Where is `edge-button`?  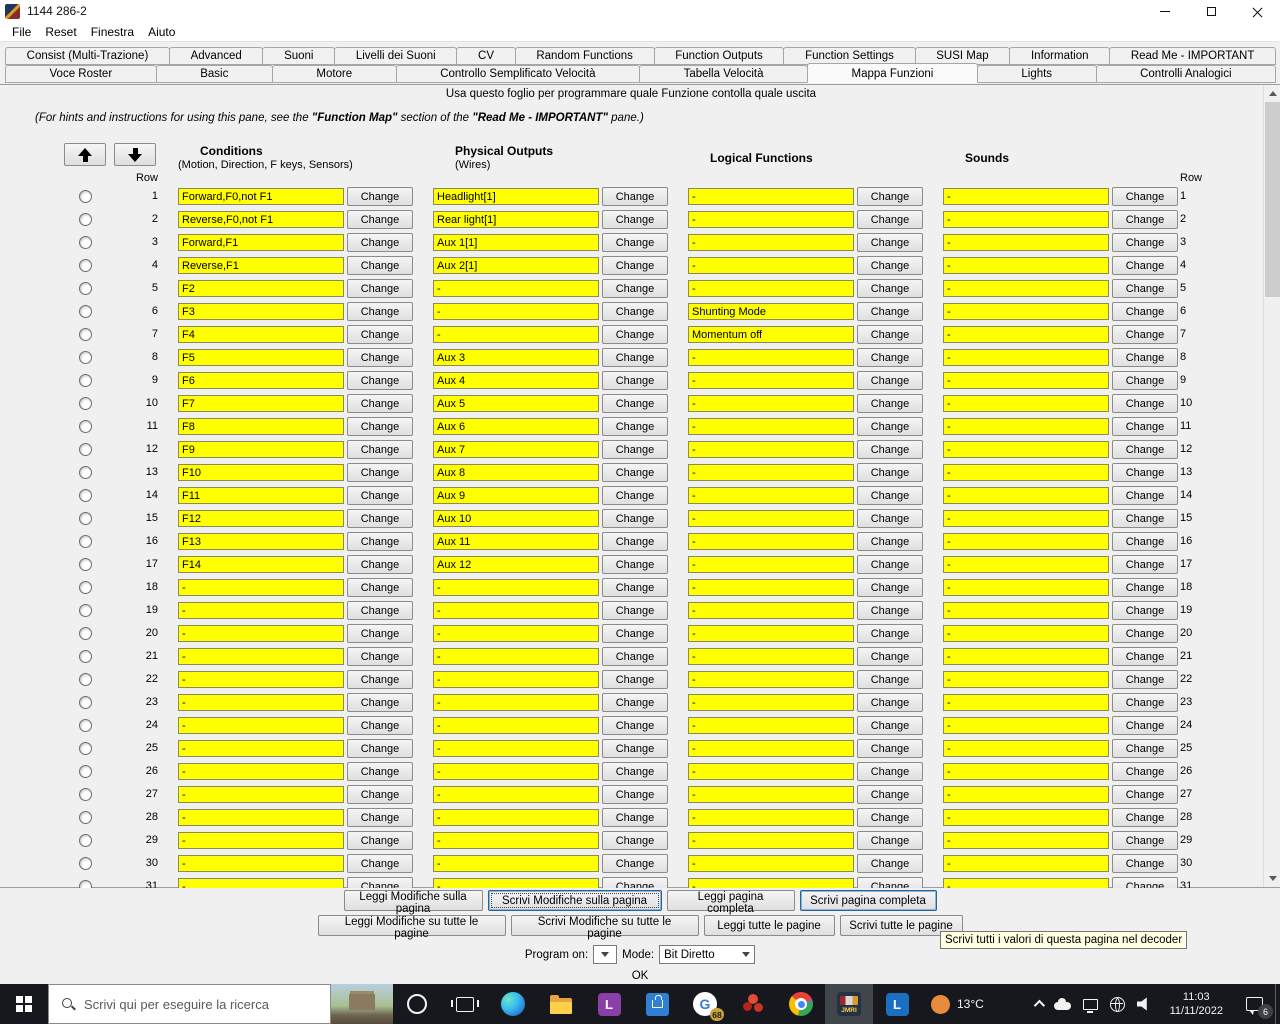 edge-button is located at coordinates (513, 1004).